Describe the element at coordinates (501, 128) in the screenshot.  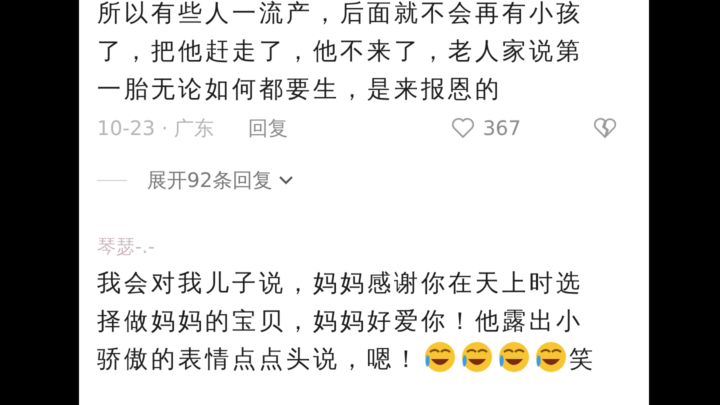
I see `like-count: 367` at that location.